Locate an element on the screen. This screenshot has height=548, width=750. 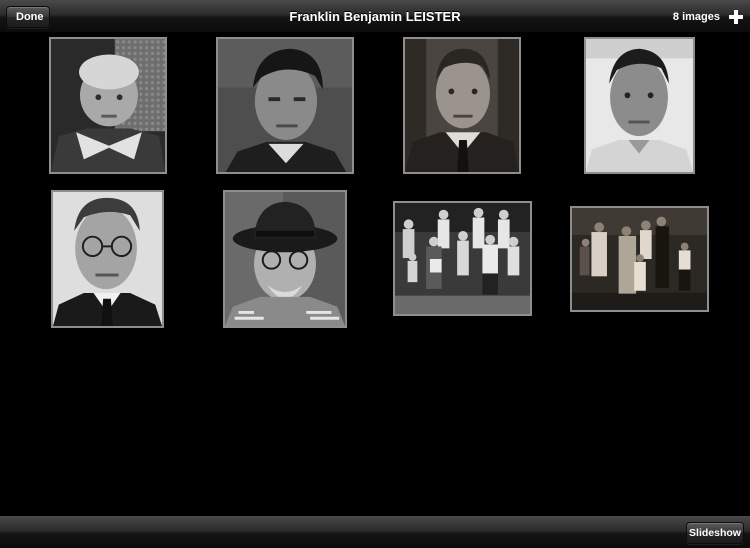
bottom-toolbar: Slideshow is located at coordinates (375, 531).